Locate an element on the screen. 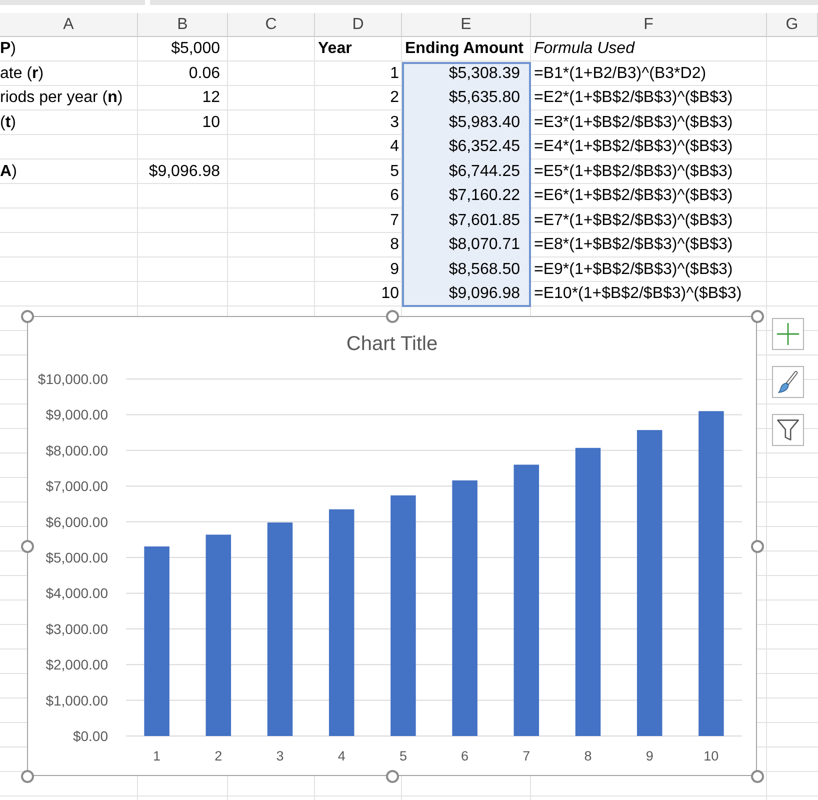  axis-label: 3 is located at coordinates (280, 756).